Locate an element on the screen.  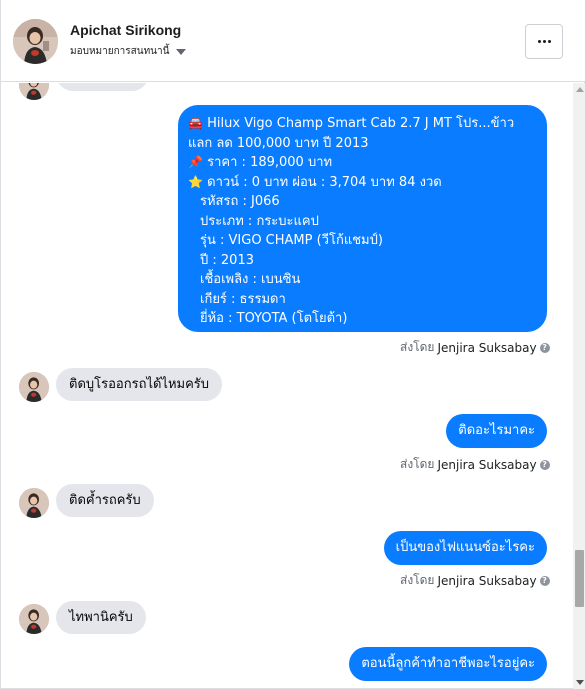
listing-line: รุ่น : VIGO CHAMP (วีโก้แชมป์) is located at coordinates (291, 240).